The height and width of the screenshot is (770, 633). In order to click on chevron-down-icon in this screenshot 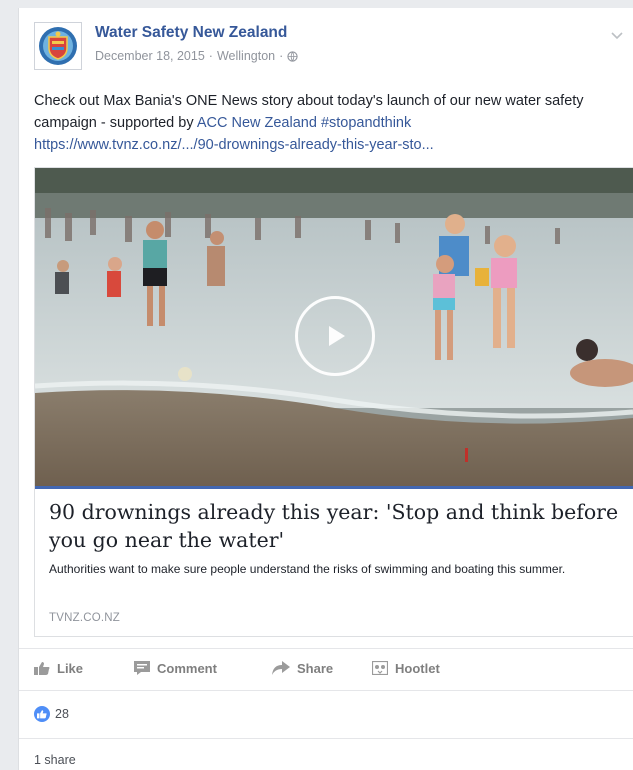, I will do `click(617, 35)`.